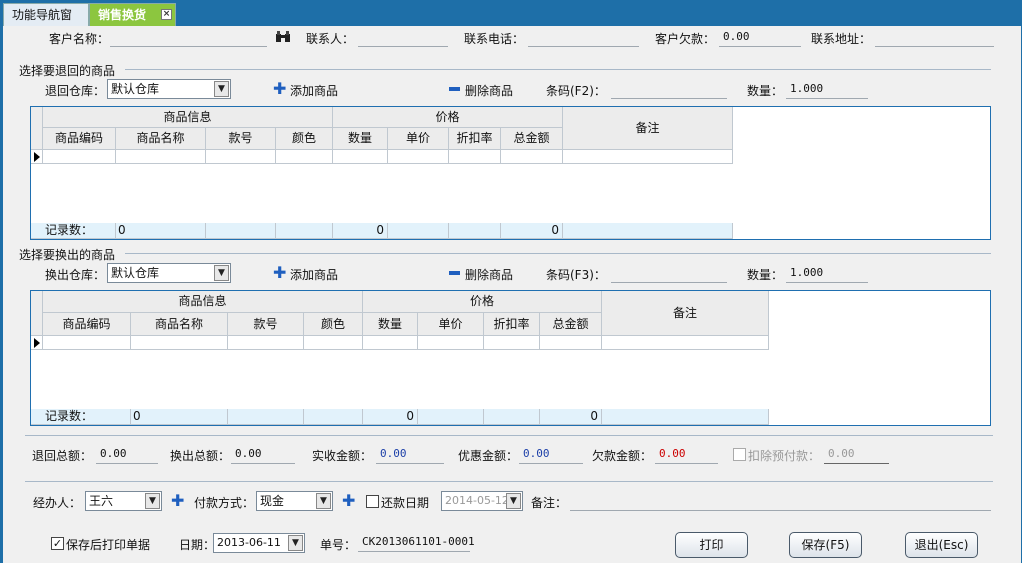 Image resolution: width=1022 pixels, height=563 pixels. Describe the element at coordinates (87, 324) in the screenshot. I see `col-goods-code: 商品编码` at that location.